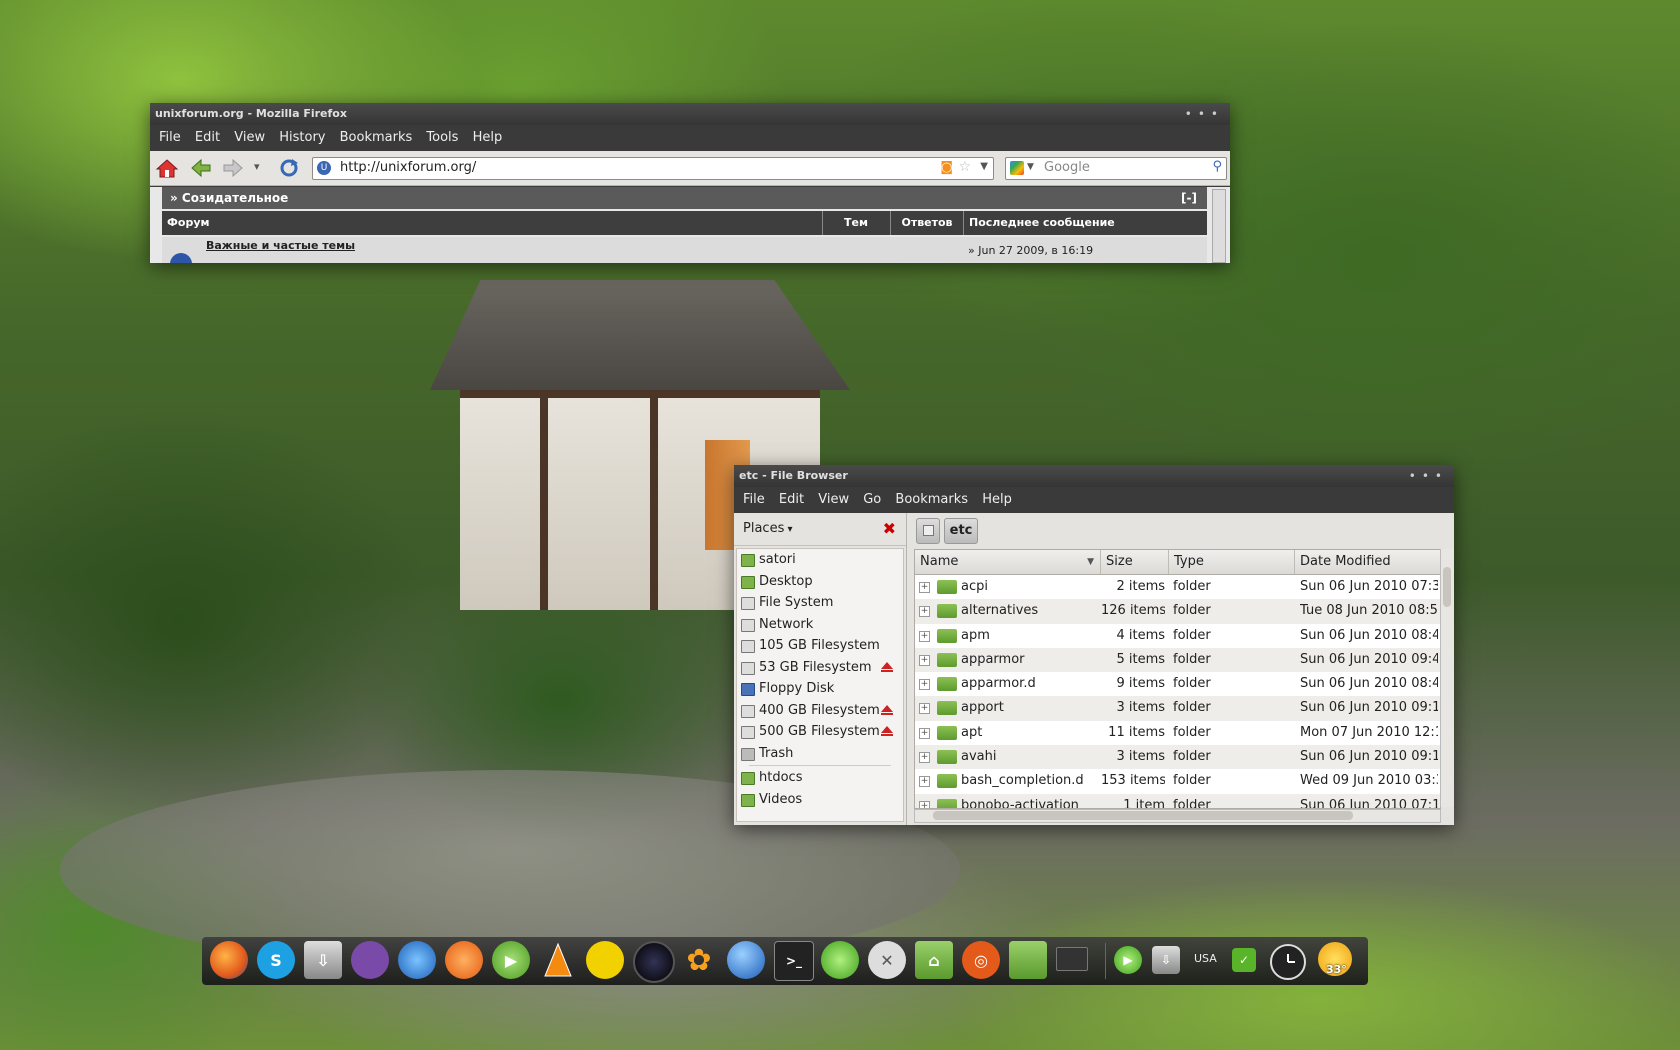  What do you see at coordinates (605, 960) in the screenshot?
I see `penguin-icon` at bounding box center [605, 960].